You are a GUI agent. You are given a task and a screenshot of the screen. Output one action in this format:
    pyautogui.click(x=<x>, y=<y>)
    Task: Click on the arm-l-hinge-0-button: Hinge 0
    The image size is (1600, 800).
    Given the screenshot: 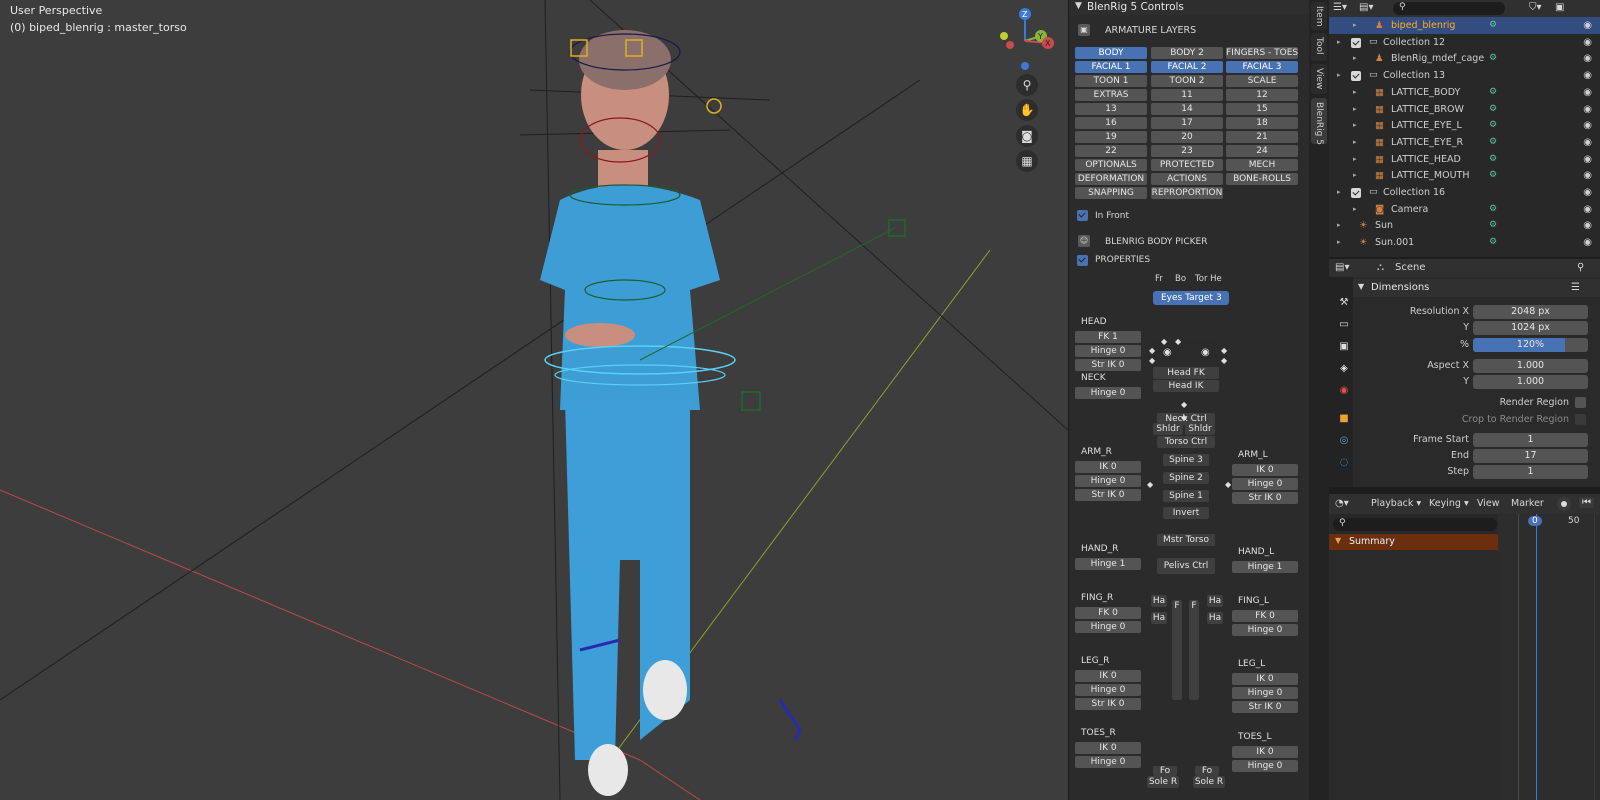 What is the action you would take?
    pyautogui.click(x=1265, y=484)
    